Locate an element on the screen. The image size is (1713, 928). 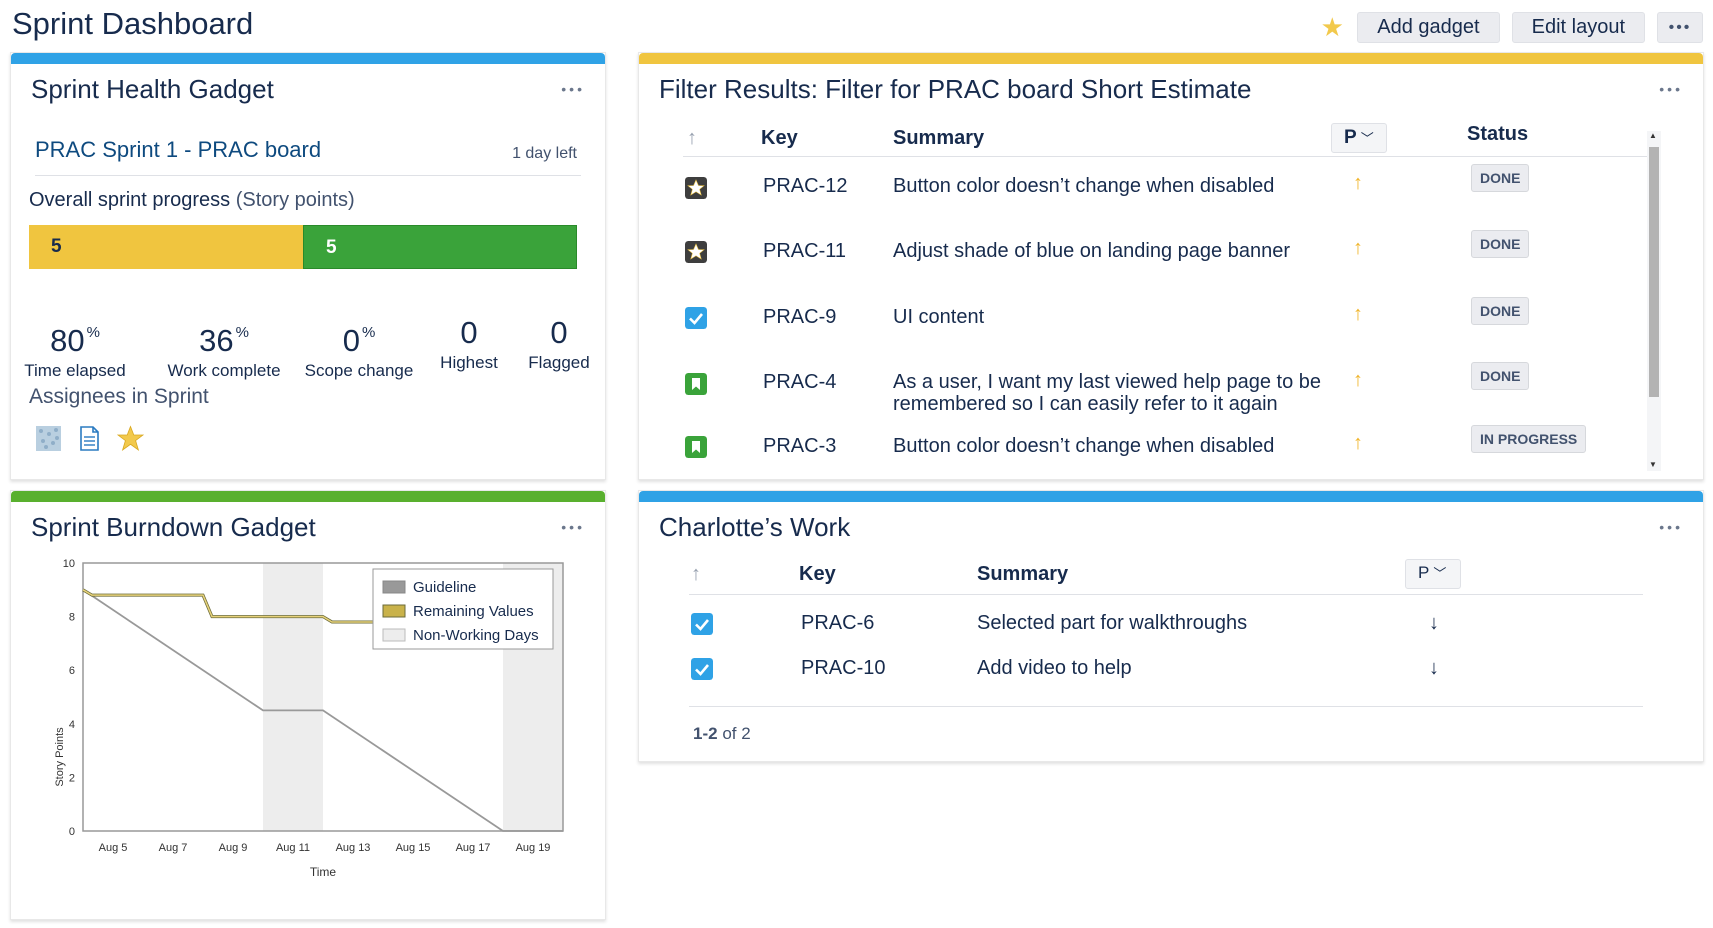
x-tick-label: Aug 11 is located at coordinates (293, 848).